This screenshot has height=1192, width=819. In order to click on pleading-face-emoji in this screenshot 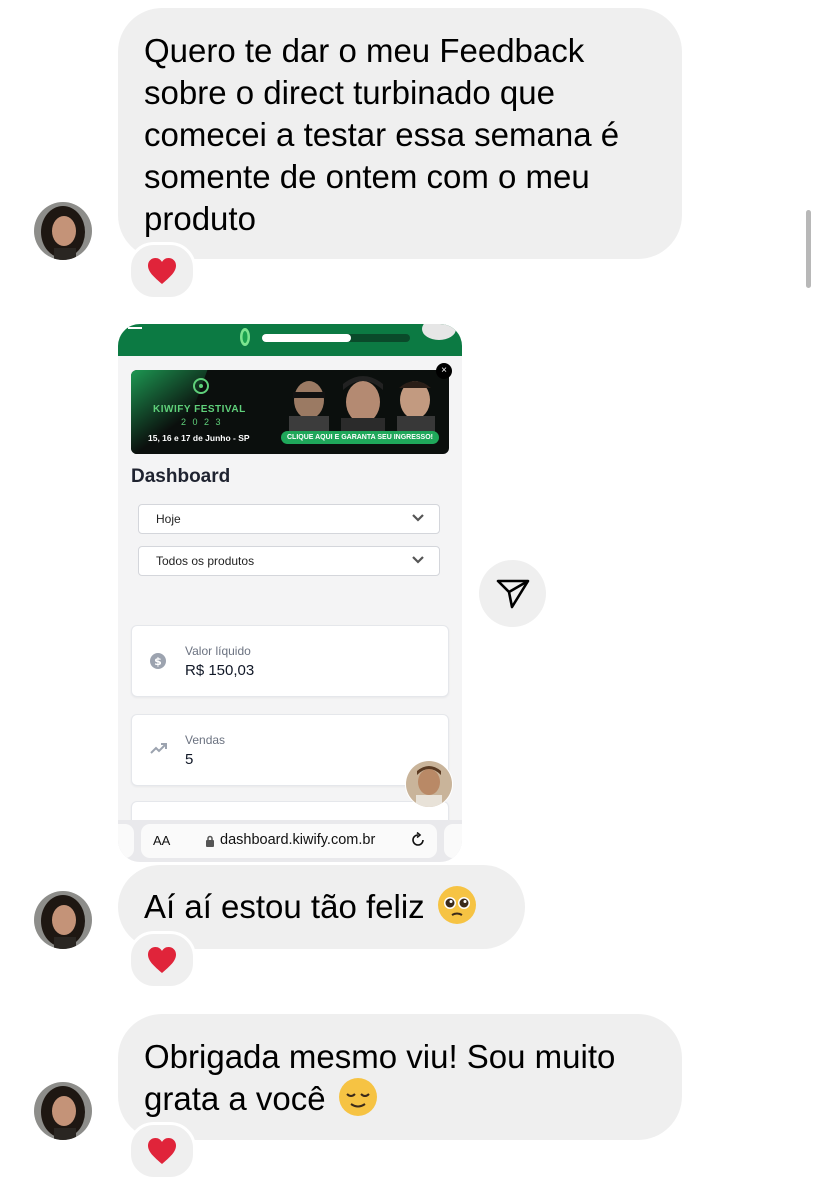, I will do `click(456, 905)`.